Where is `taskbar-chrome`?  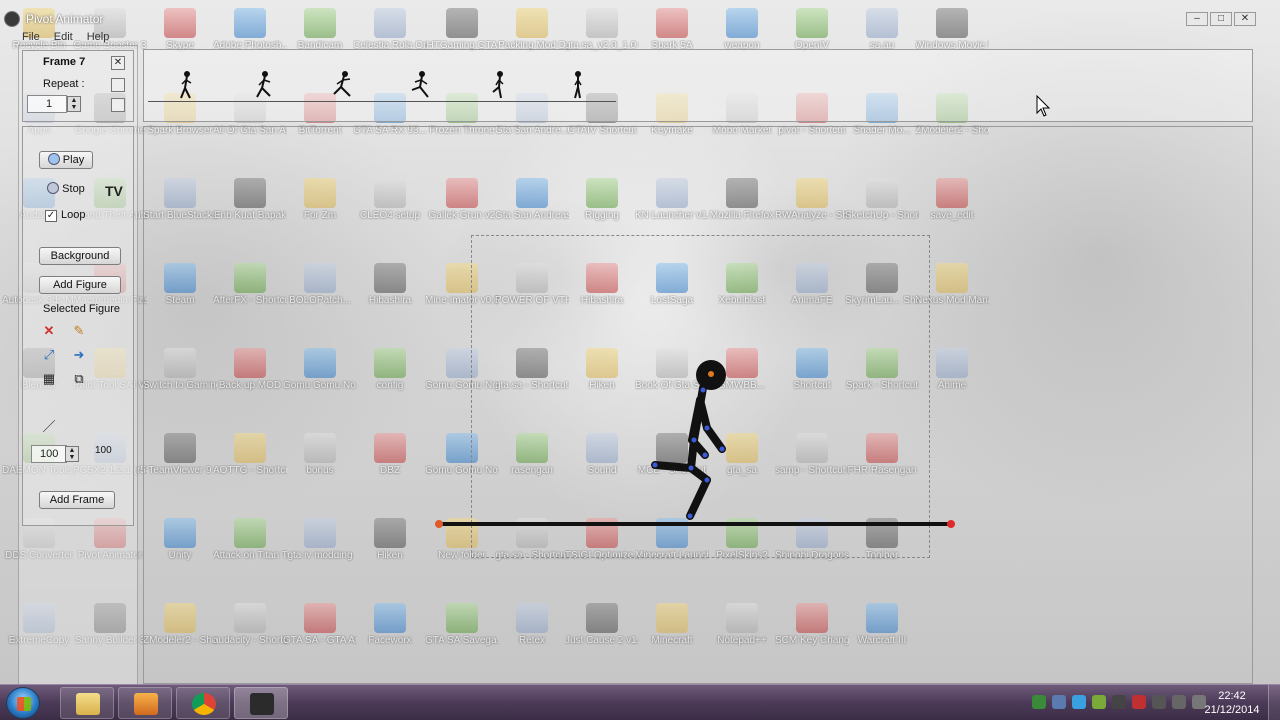 taskbar-chrome is located at coordinates (203, 703).